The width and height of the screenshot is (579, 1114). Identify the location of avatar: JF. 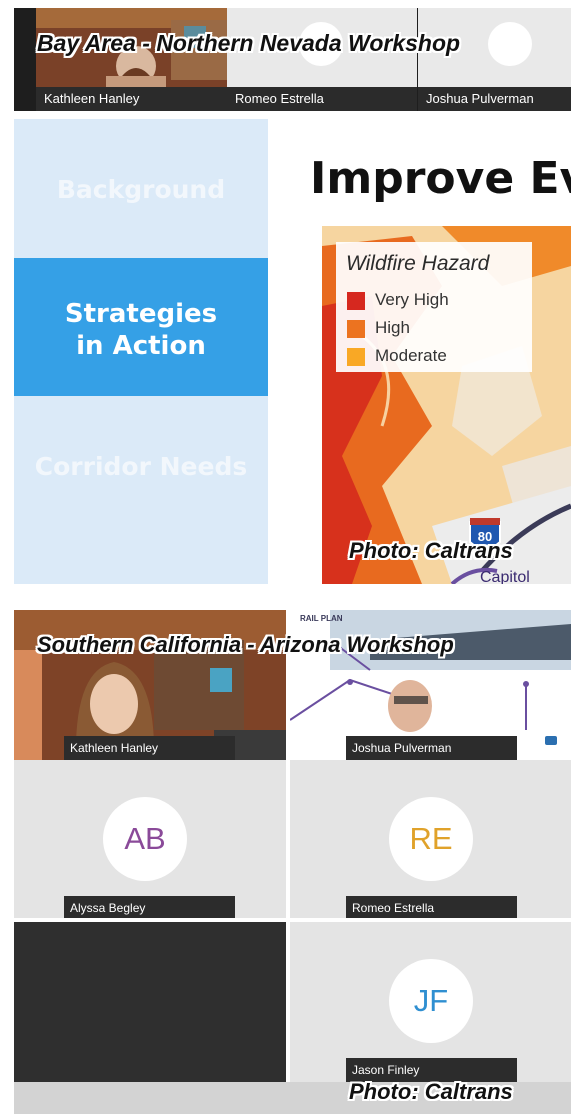
(431, 1001).